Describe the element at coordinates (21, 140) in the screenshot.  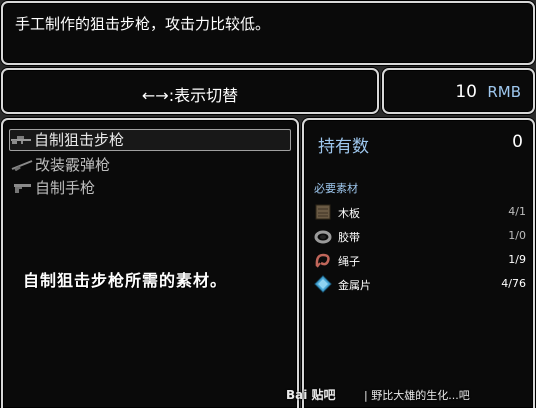
I see `sniper-rifle-icon` at that location.